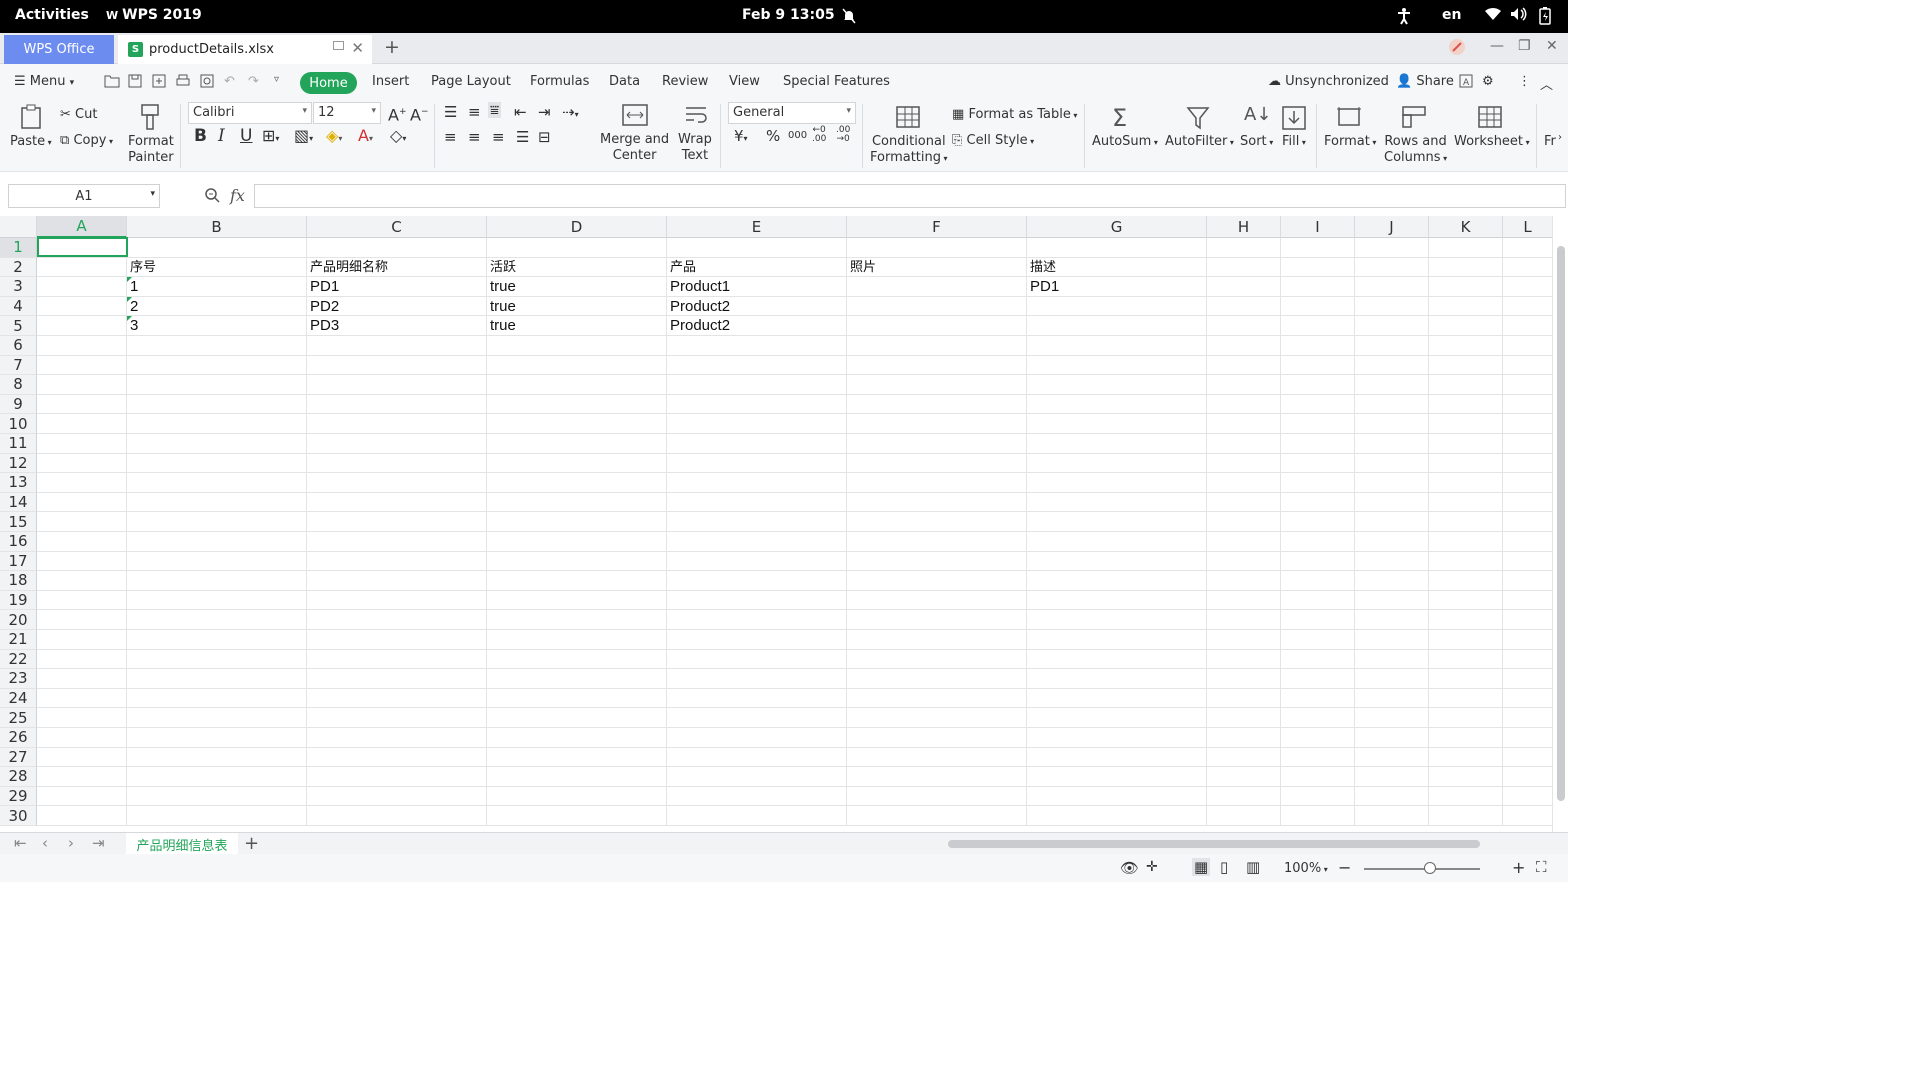 The height and width of the screenshot is (1080, 1920). I want to click on cell-e26, so click(757, 738).